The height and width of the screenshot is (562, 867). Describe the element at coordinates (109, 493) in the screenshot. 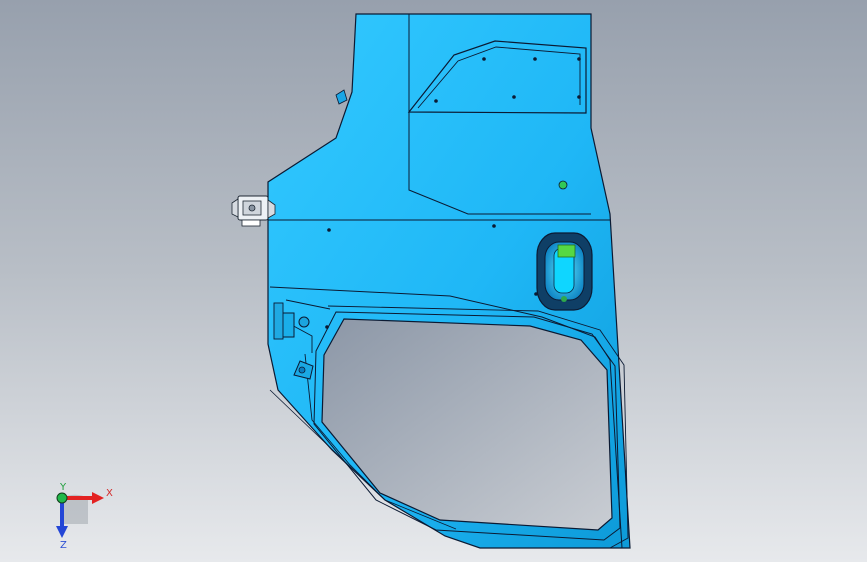

I see `x-axis-label: X` at that location.